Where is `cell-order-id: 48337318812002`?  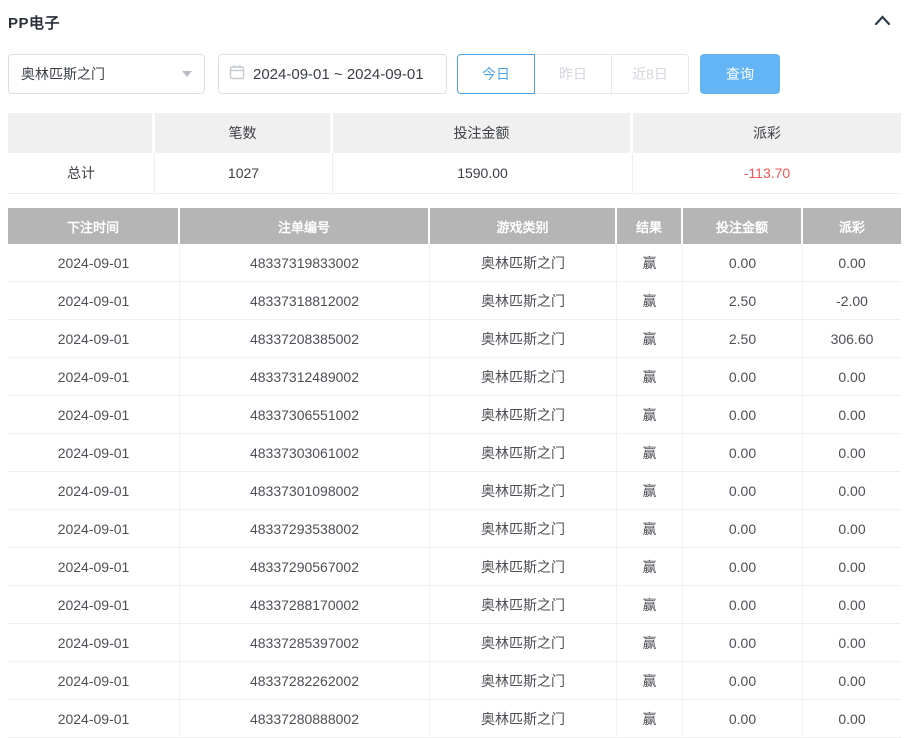 cell-order-id: 48337318812002 is located at coordinates (305, 300).